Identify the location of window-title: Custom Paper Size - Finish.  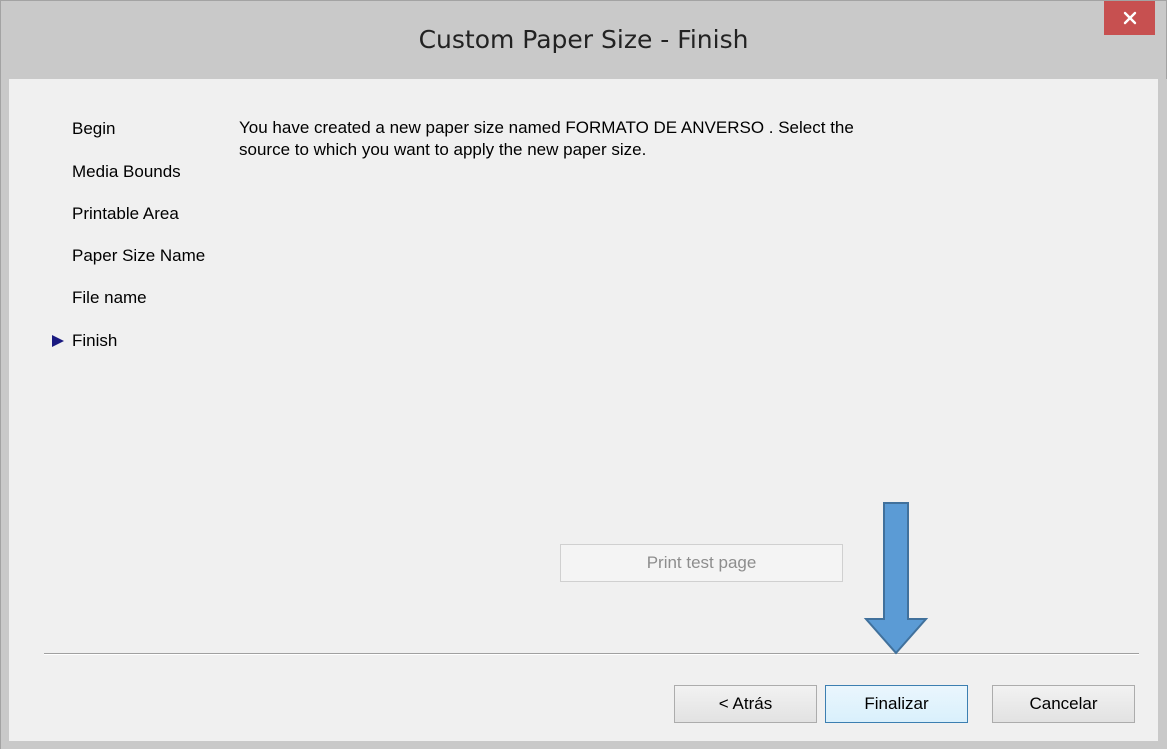
(583, 39).